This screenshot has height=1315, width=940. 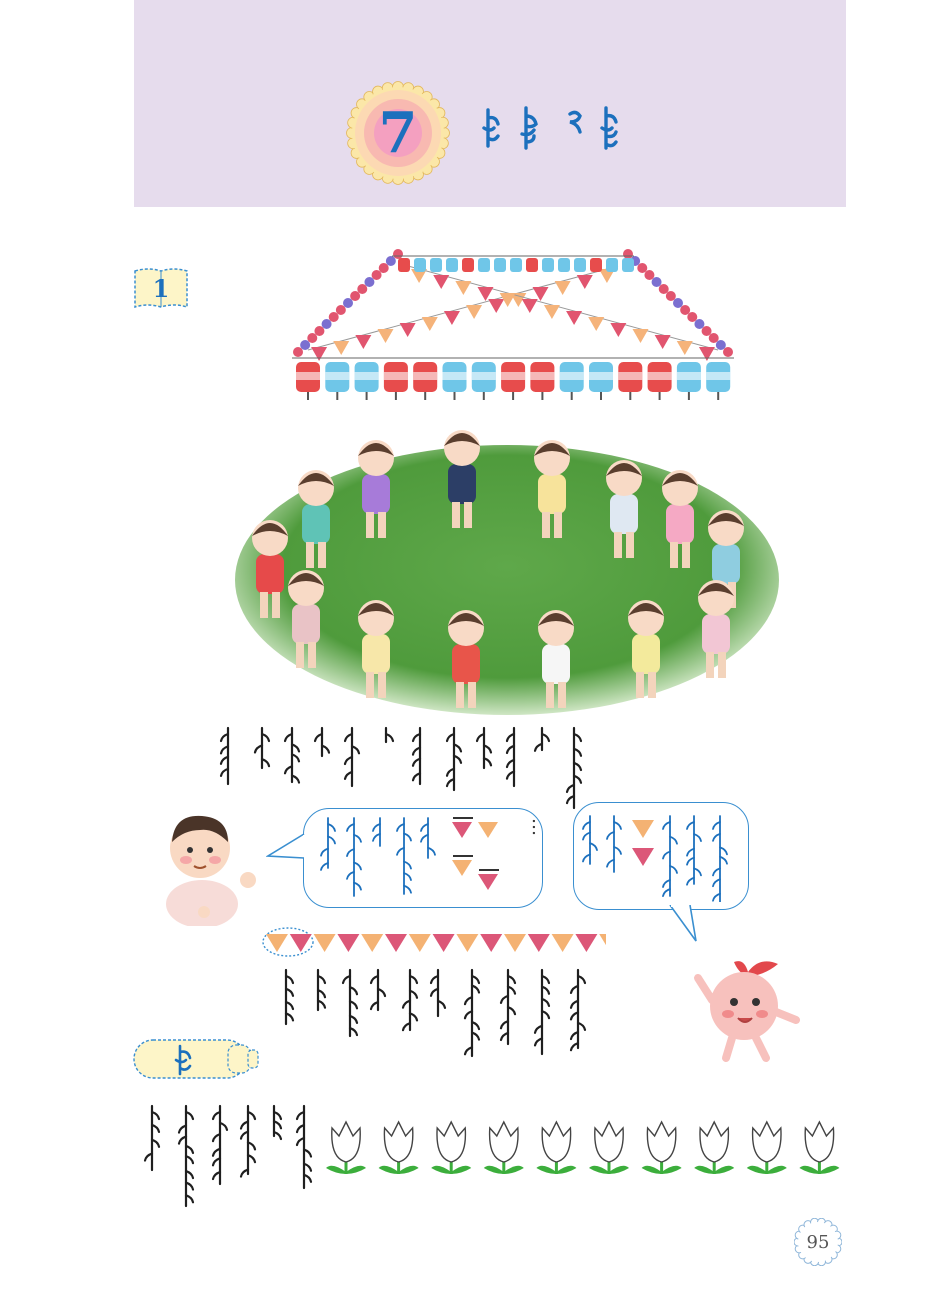 I want to click on triangle-sequence, so click(x=434, y=942).